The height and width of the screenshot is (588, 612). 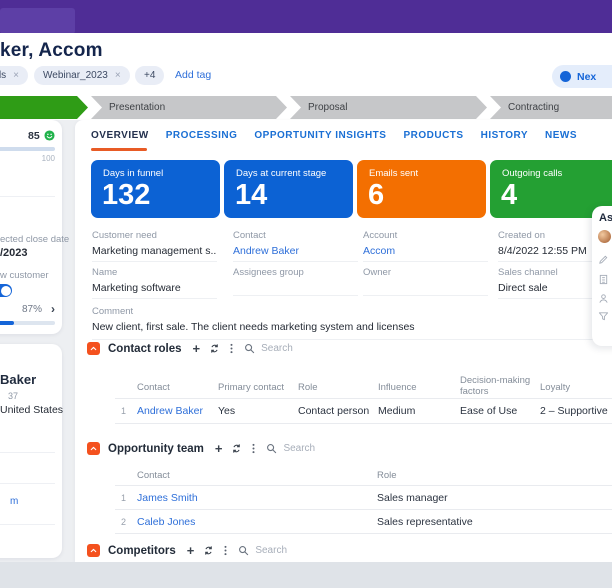 I want to click on score-progress-bar, so click(x=27, y=149).